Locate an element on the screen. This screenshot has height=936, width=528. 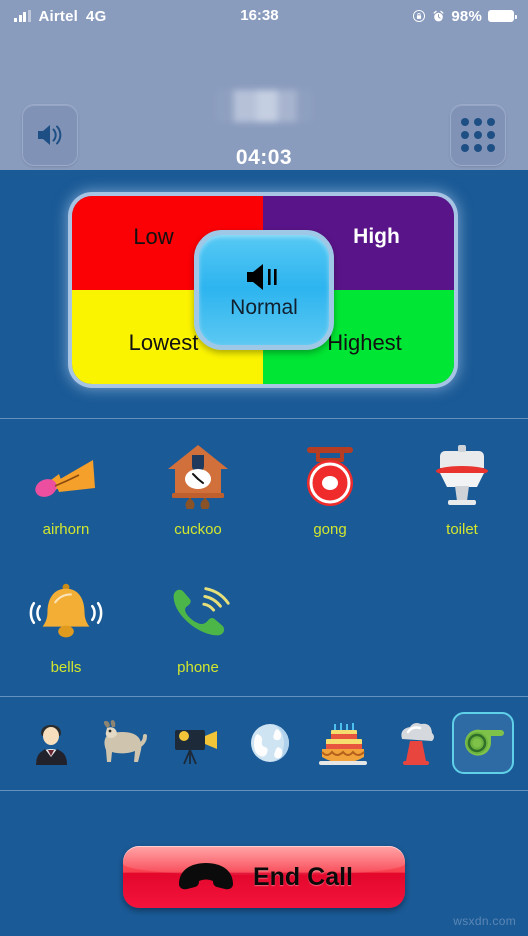
sound-row-1: airhorn cuckoo gong toilet is located at coordinates (264, 488).